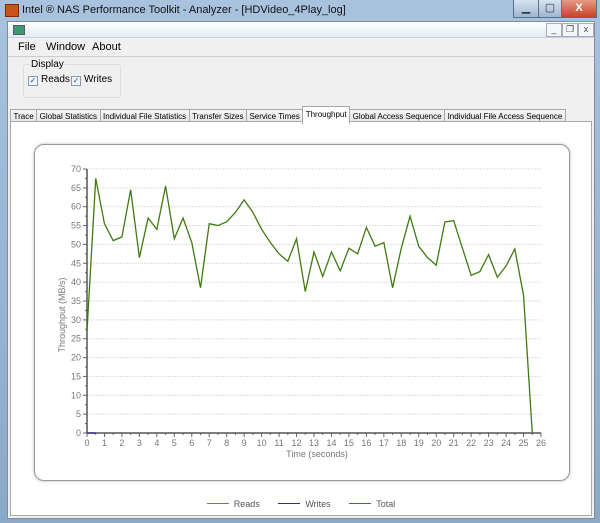 This screenshot has width=600, height=523. What do you see at coordinates (401, 443) in the screenshot?
I see `x-tick-label: 18` at bounding box center [401, 443].